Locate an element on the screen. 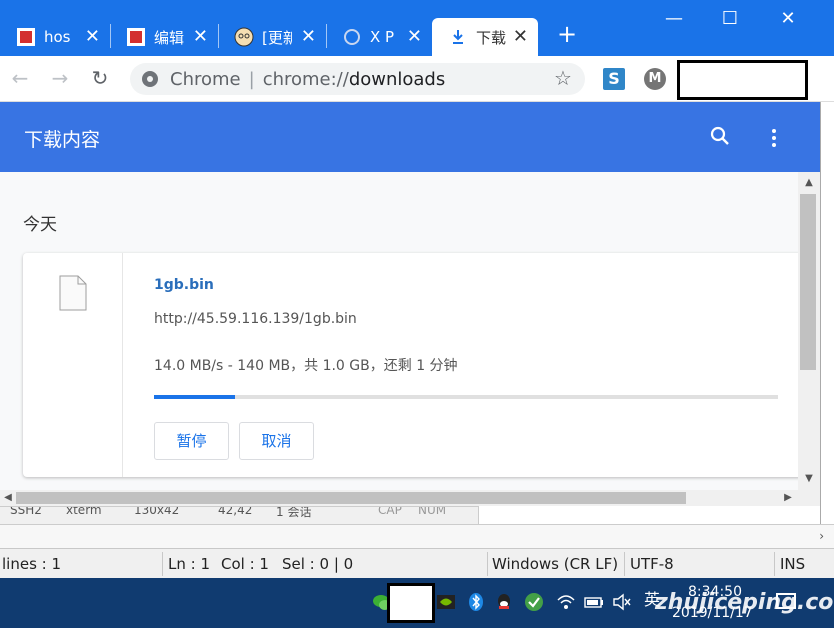 This screenshot has width=834, height=628. browser-toolbar: ← → ↻ Chrome | chrome:// downloads ☆ S M is located at coordinates (417, 79).